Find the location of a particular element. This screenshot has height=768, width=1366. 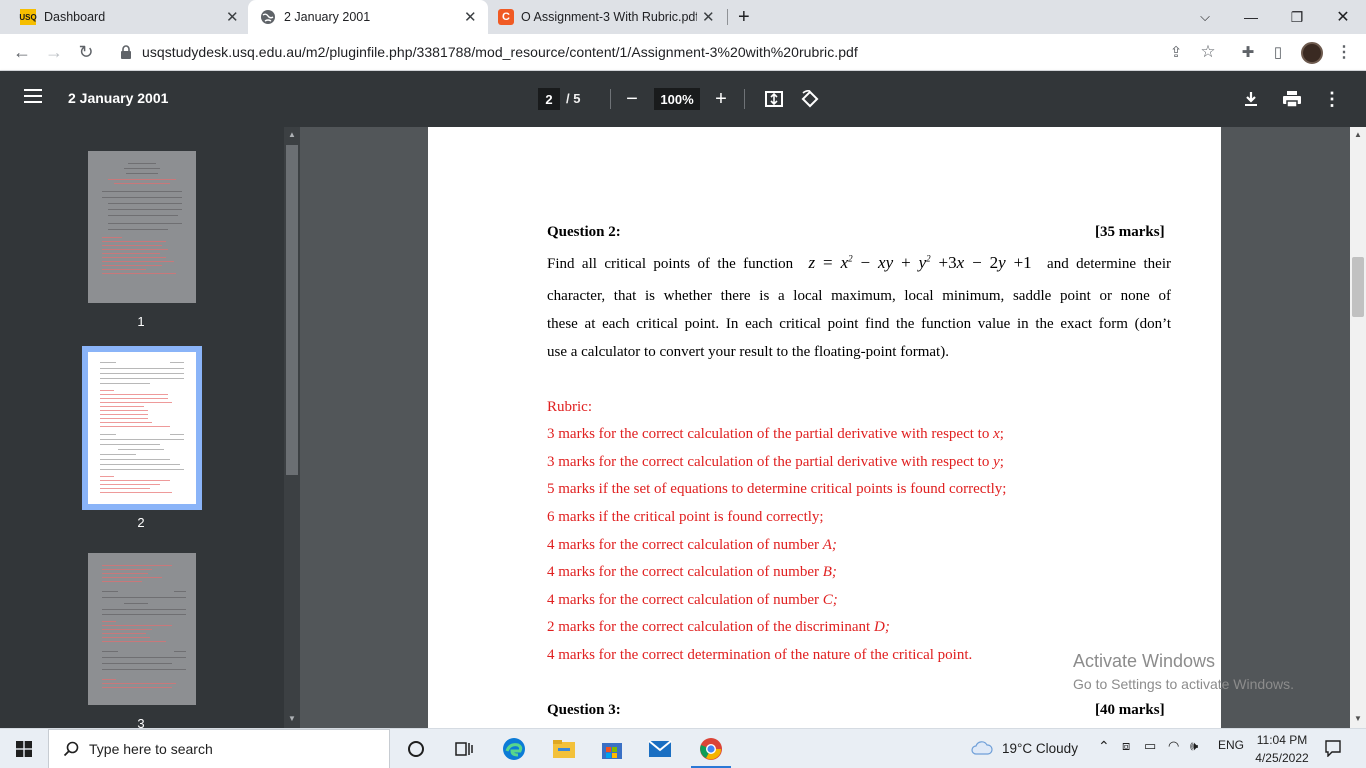

main-scrollbar is located at coordinates (1358, 427).